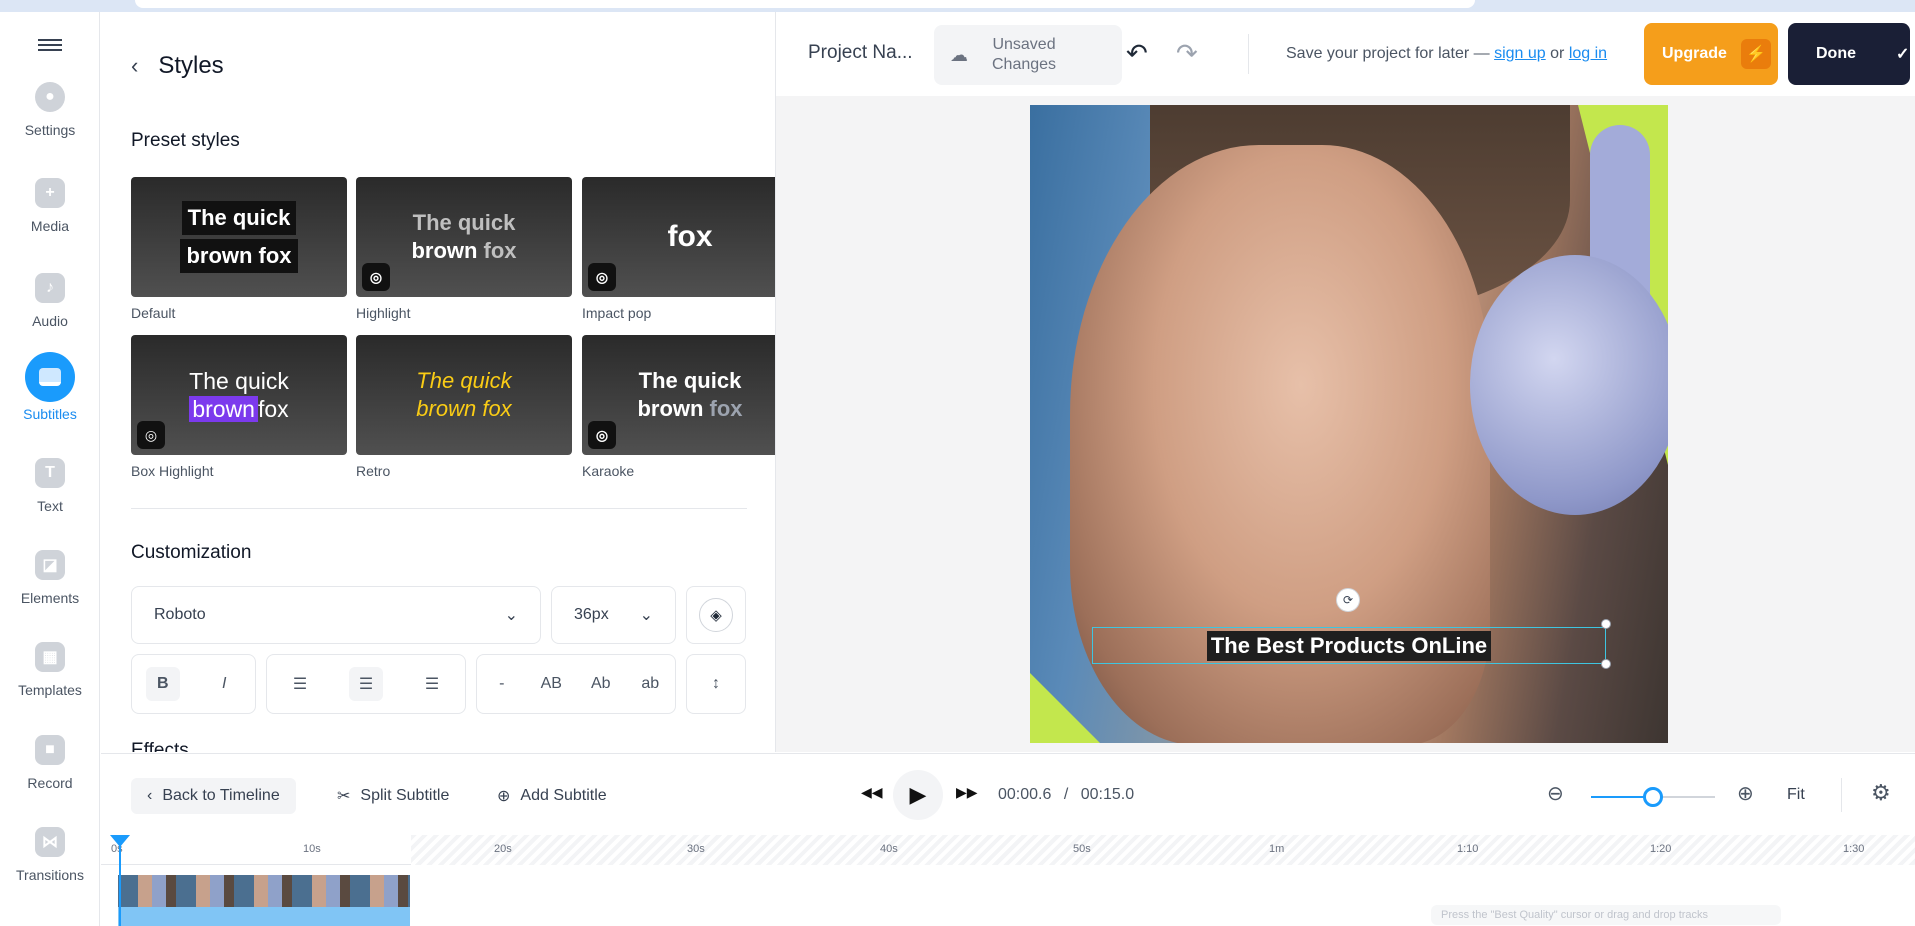  Describe the element at coordinates (50, 590) in the screenshot. I see `rail-item-elements: ◪ Elements` at that location.